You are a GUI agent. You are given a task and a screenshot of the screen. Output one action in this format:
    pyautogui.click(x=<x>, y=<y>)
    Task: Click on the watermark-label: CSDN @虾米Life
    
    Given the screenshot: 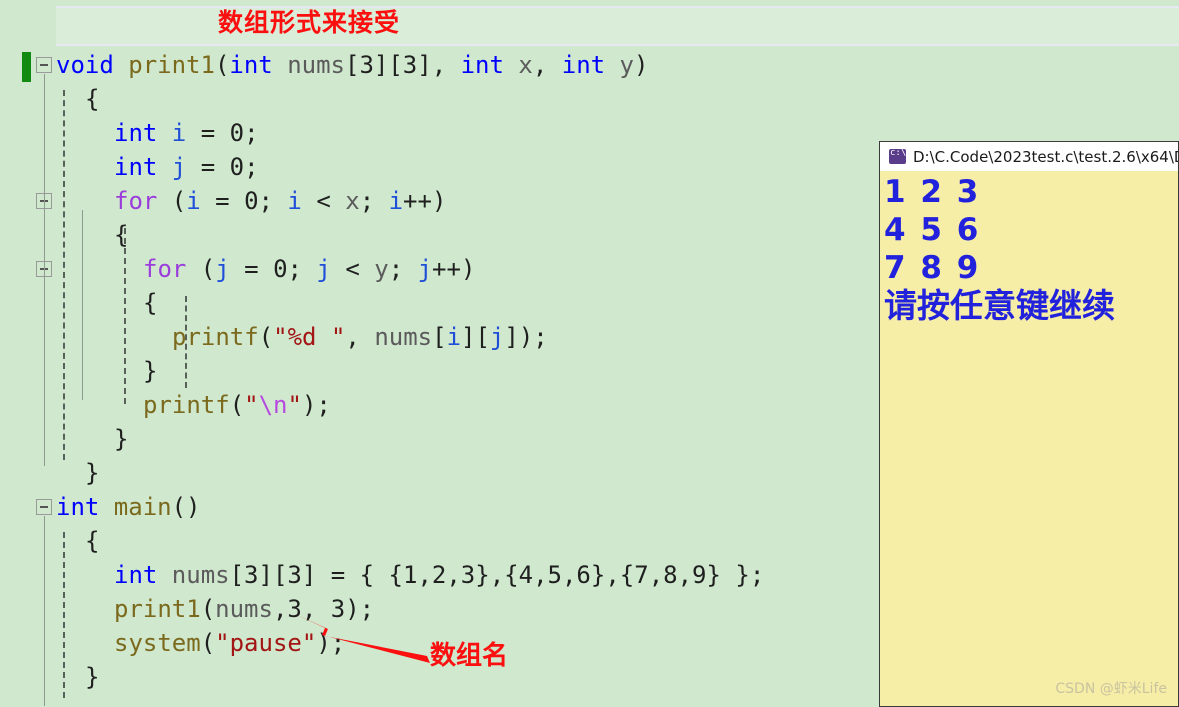 What is the action you would take?
    pyautogui.click(x=1111, y=689)
    